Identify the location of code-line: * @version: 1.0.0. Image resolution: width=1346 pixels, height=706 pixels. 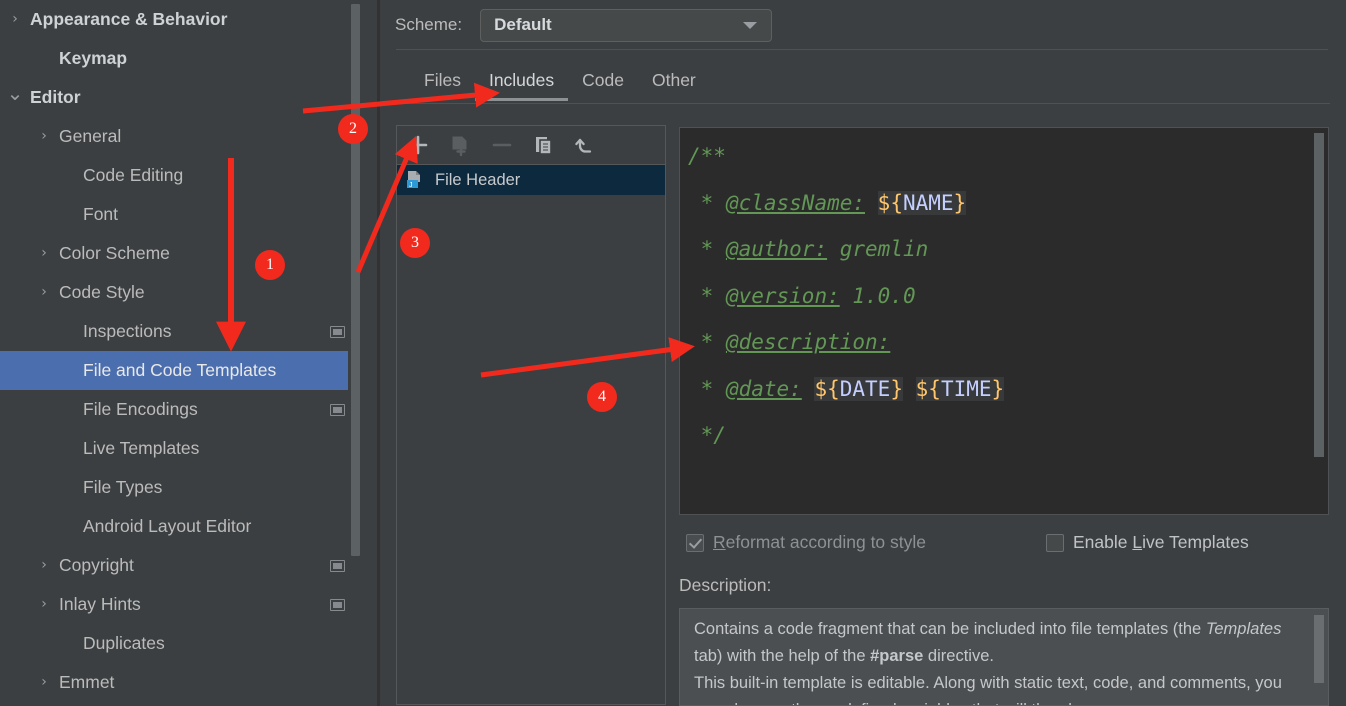
(997, 296).